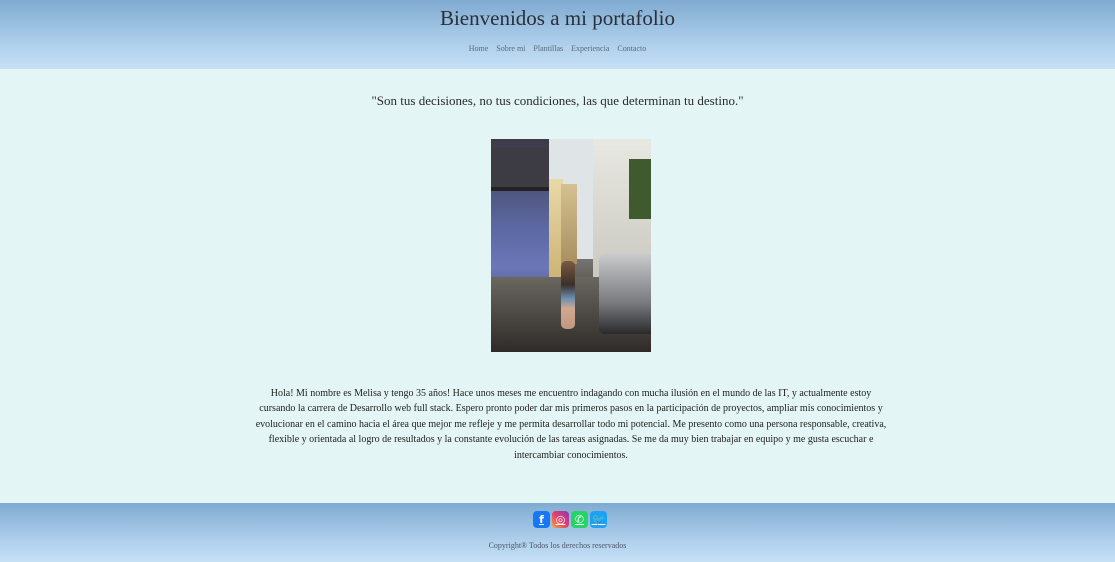 This screenshot has height=562, width=1115. What do you see at coordinates (479, 48) in the screenshot?
I see `nav-home: Home` at bounding box center [479, 48].